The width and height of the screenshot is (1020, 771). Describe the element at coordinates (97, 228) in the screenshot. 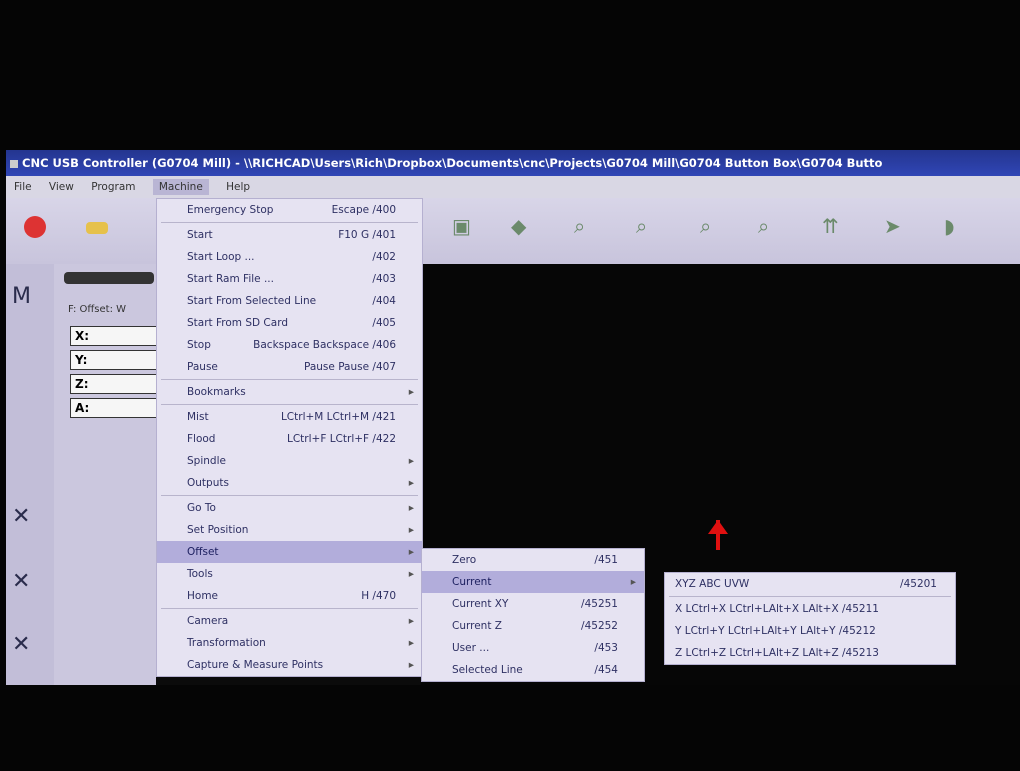

I see `folder-icon` at that location.